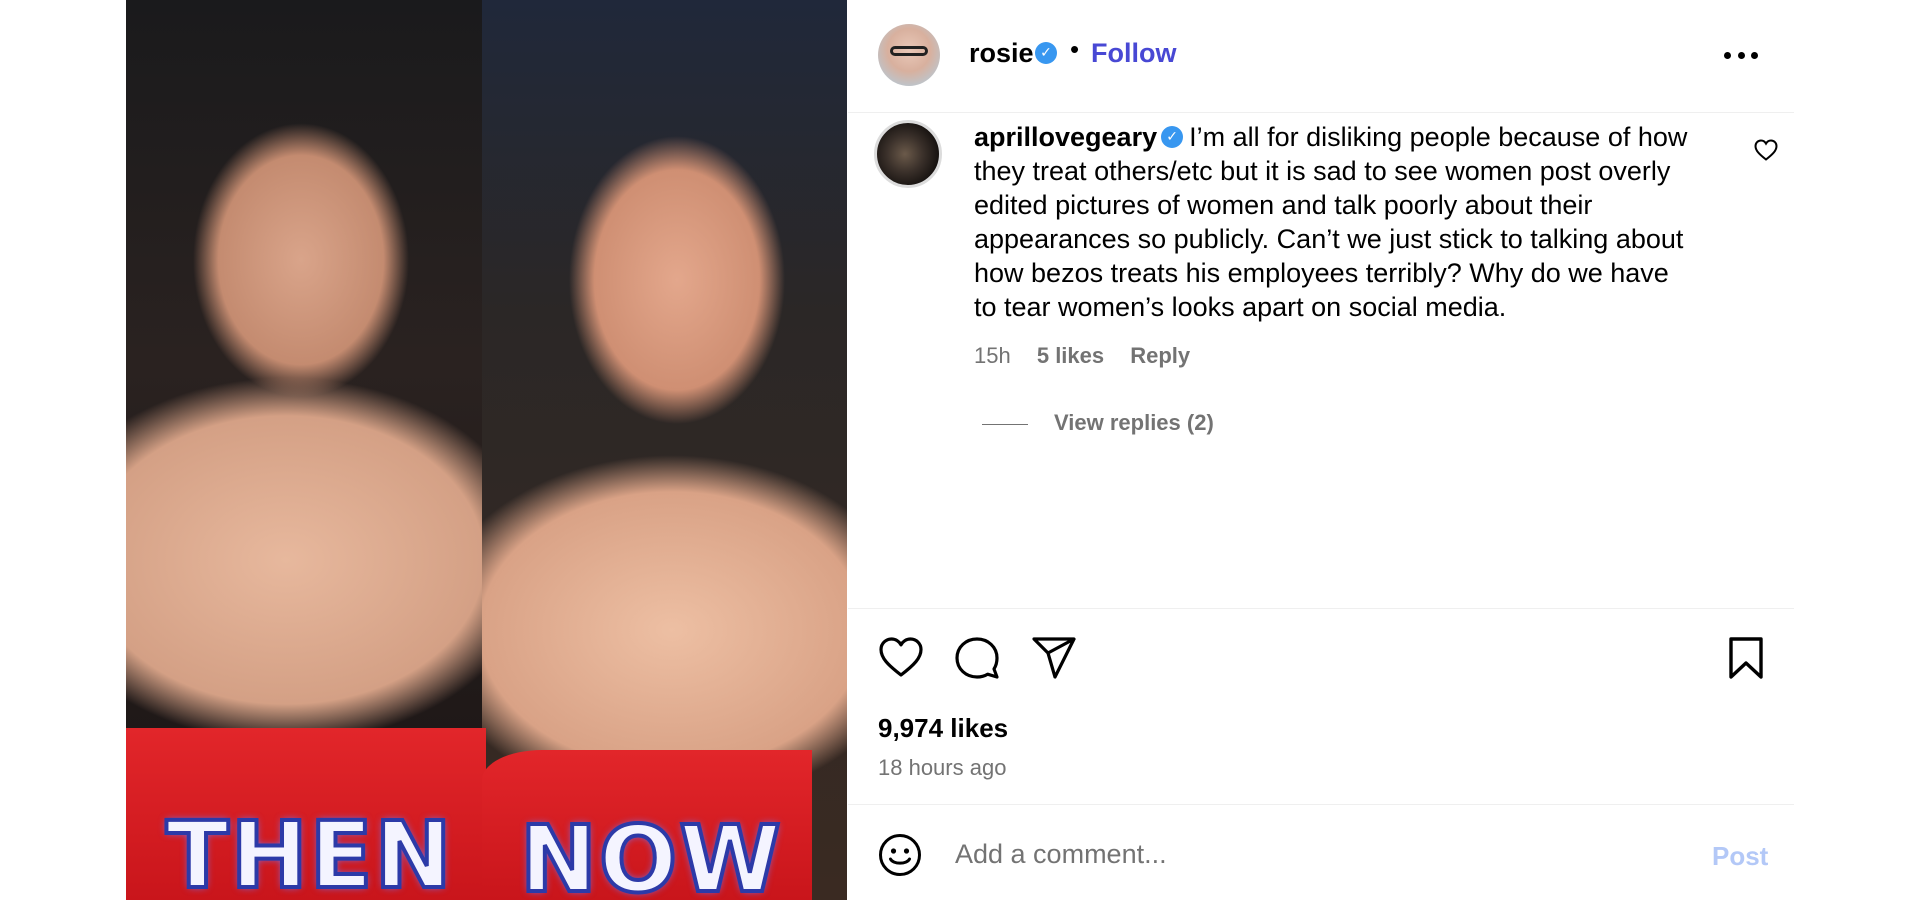 This screenshot has width=1920, height=901. Describe the element at coordinates (1133, 53) in the screenshot. I see `follow-button: Follow` at that location.